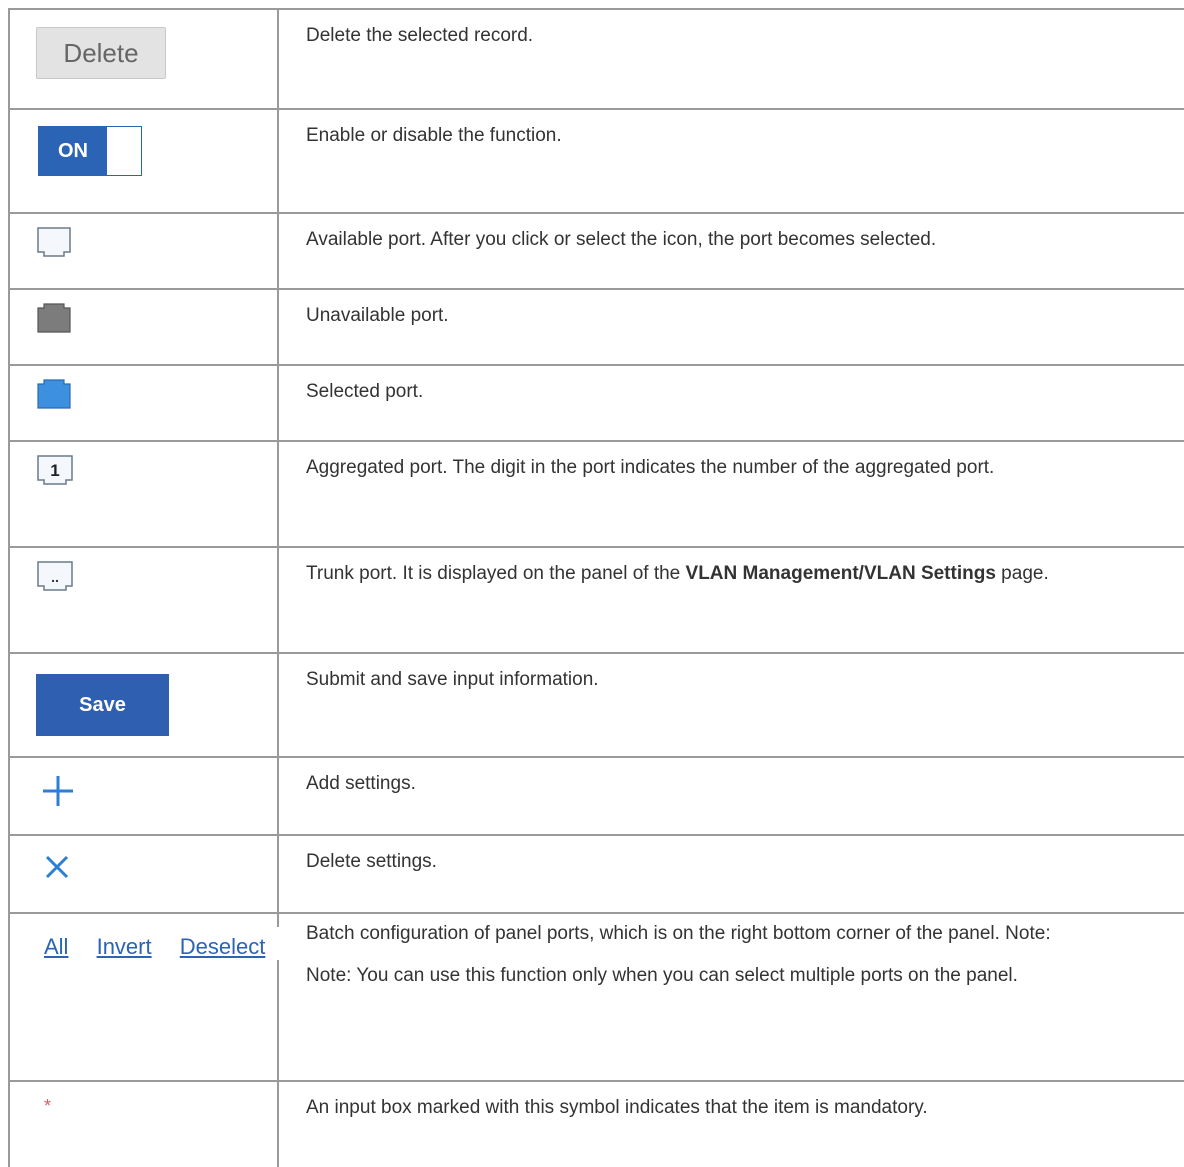 The width and height of the screenshot is (1184, 1167). What do you see at coordinates (596, 160) in the screenshot?
I see `table-row: ON Enable or disable the function.` at bounding box center [596, 160].